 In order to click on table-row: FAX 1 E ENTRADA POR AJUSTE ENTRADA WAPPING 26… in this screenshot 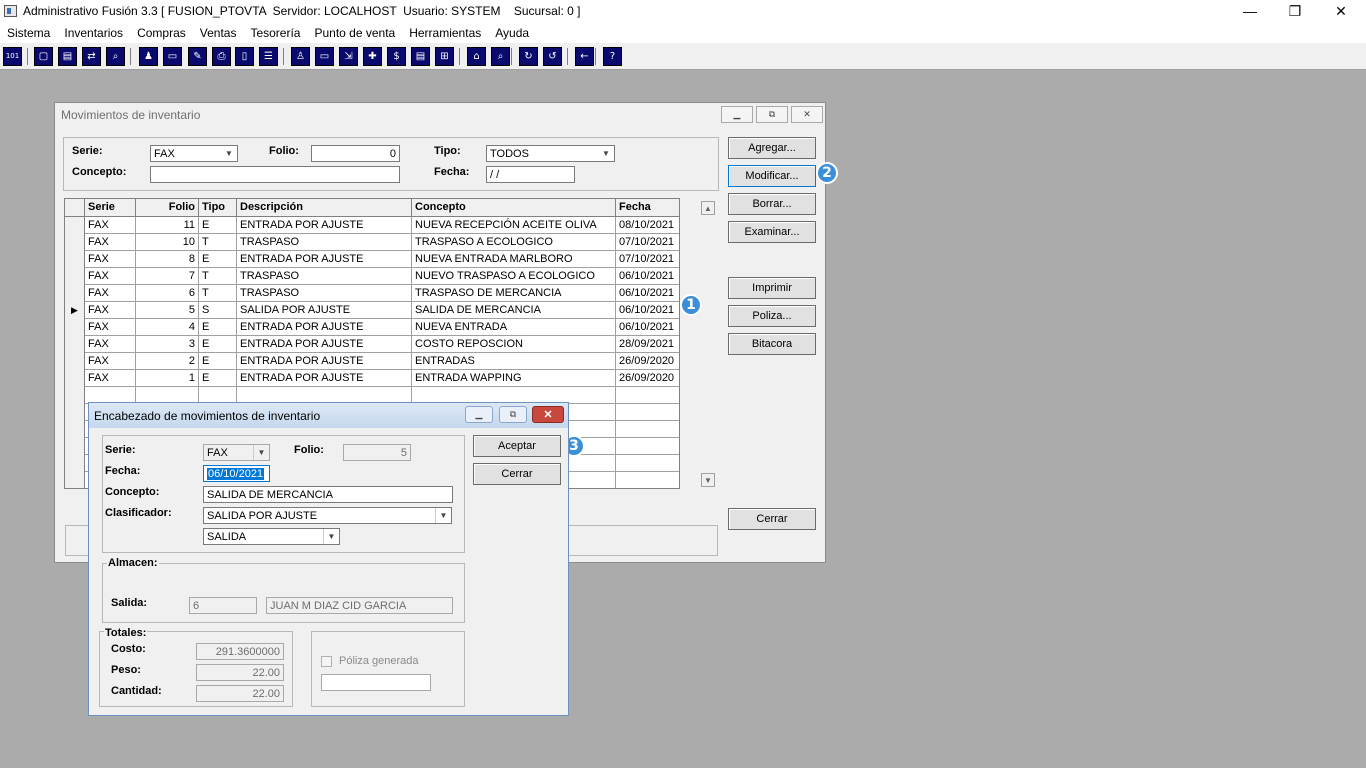, I will do `click(372, 378)`.